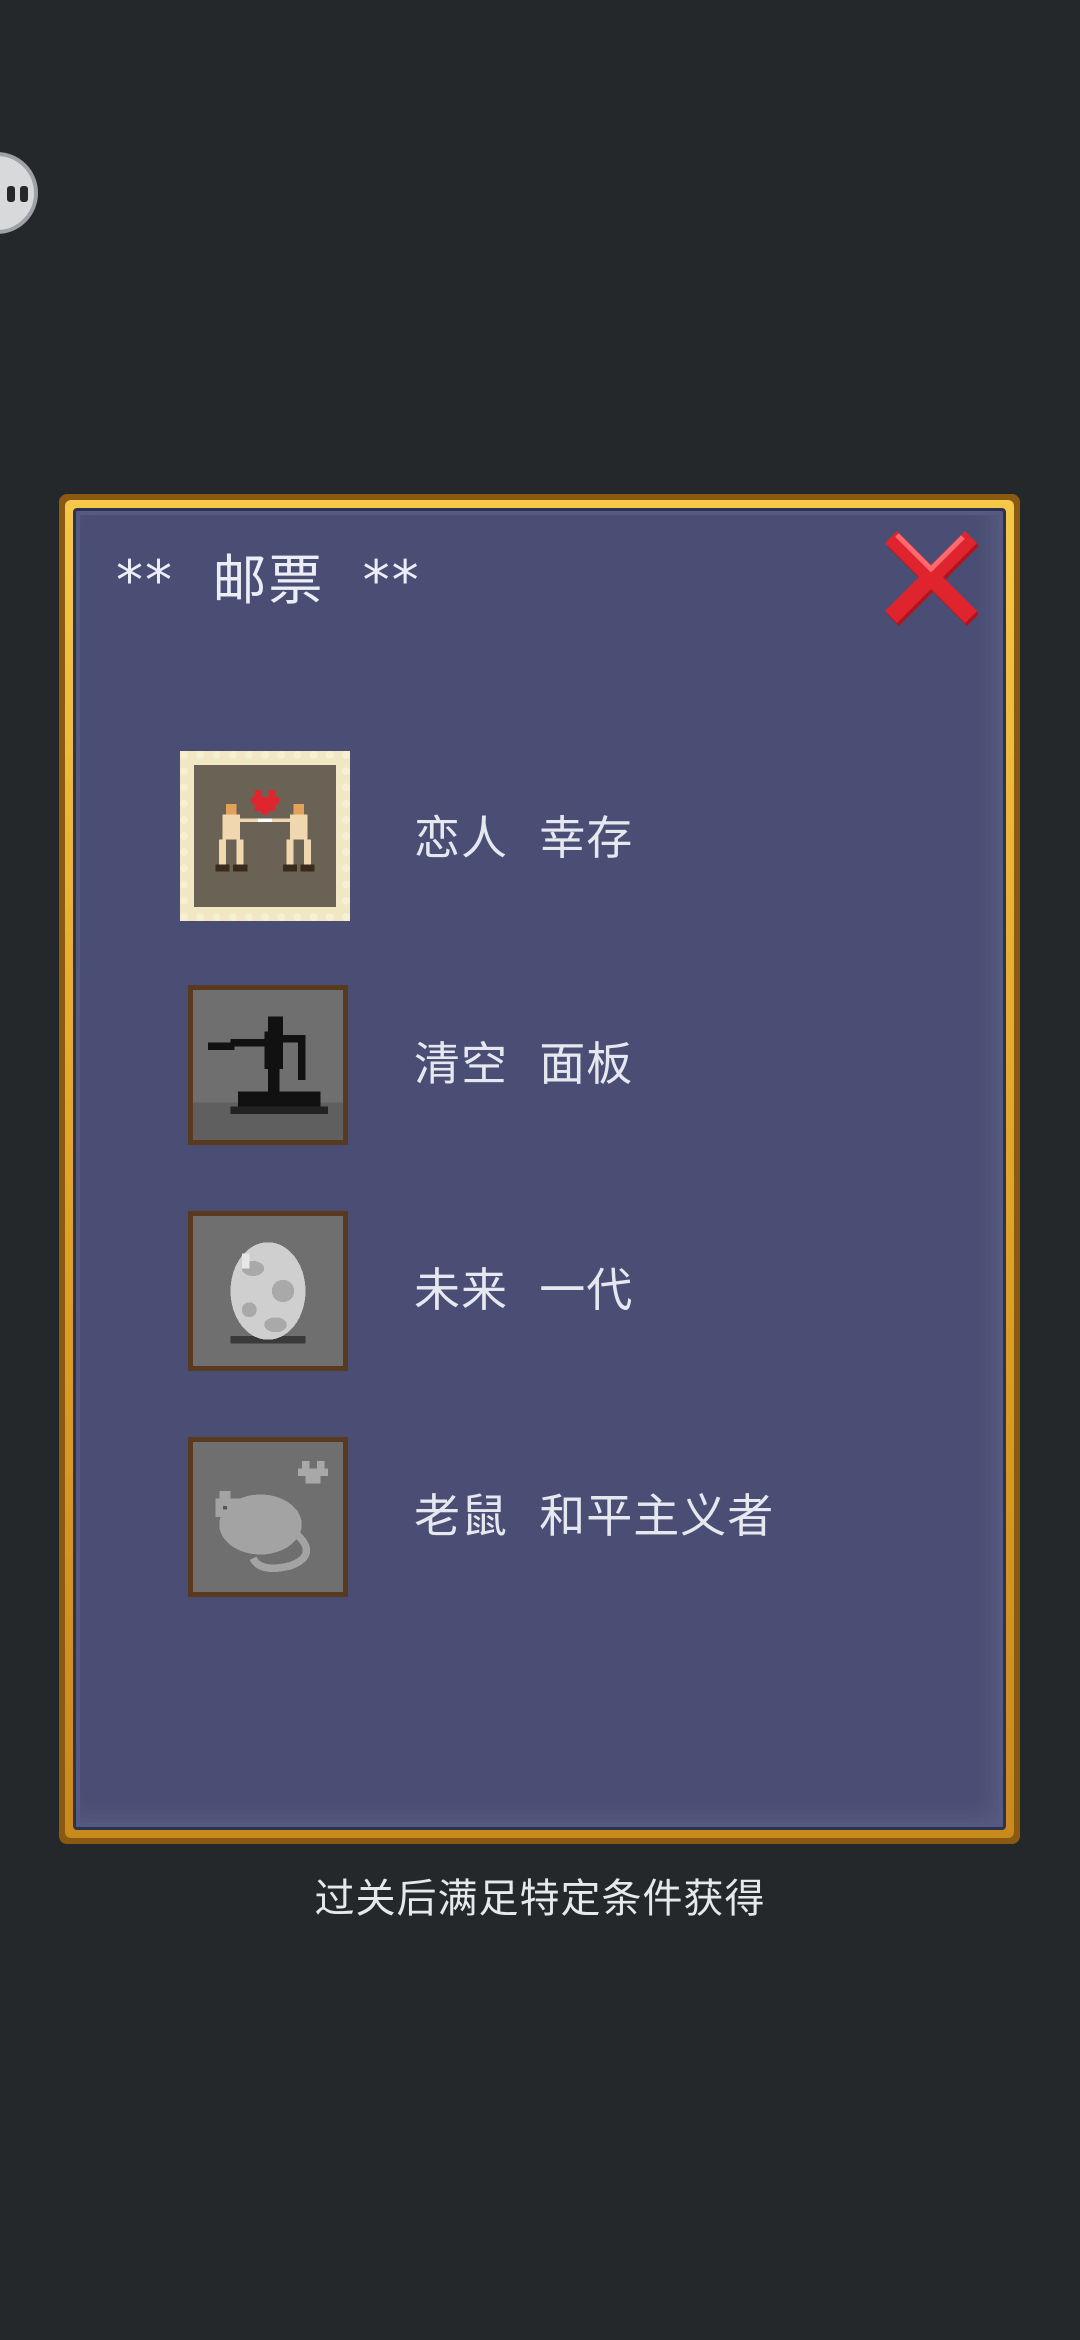 Image resolution: width=1080 pixels, height=2340 pixels. Describe the element at coordinates (524, 1064) in the screenshot. I see `stamp-label: 清空 面板` at that location.